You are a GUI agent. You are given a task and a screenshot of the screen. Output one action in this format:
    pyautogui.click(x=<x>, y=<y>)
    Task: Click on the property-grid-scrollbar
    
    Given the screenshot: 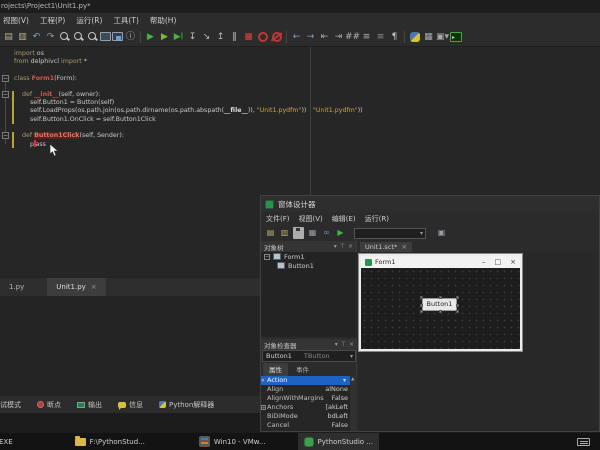 What is the action you would take?
    pyautogui.click(x=353, y=403)
    